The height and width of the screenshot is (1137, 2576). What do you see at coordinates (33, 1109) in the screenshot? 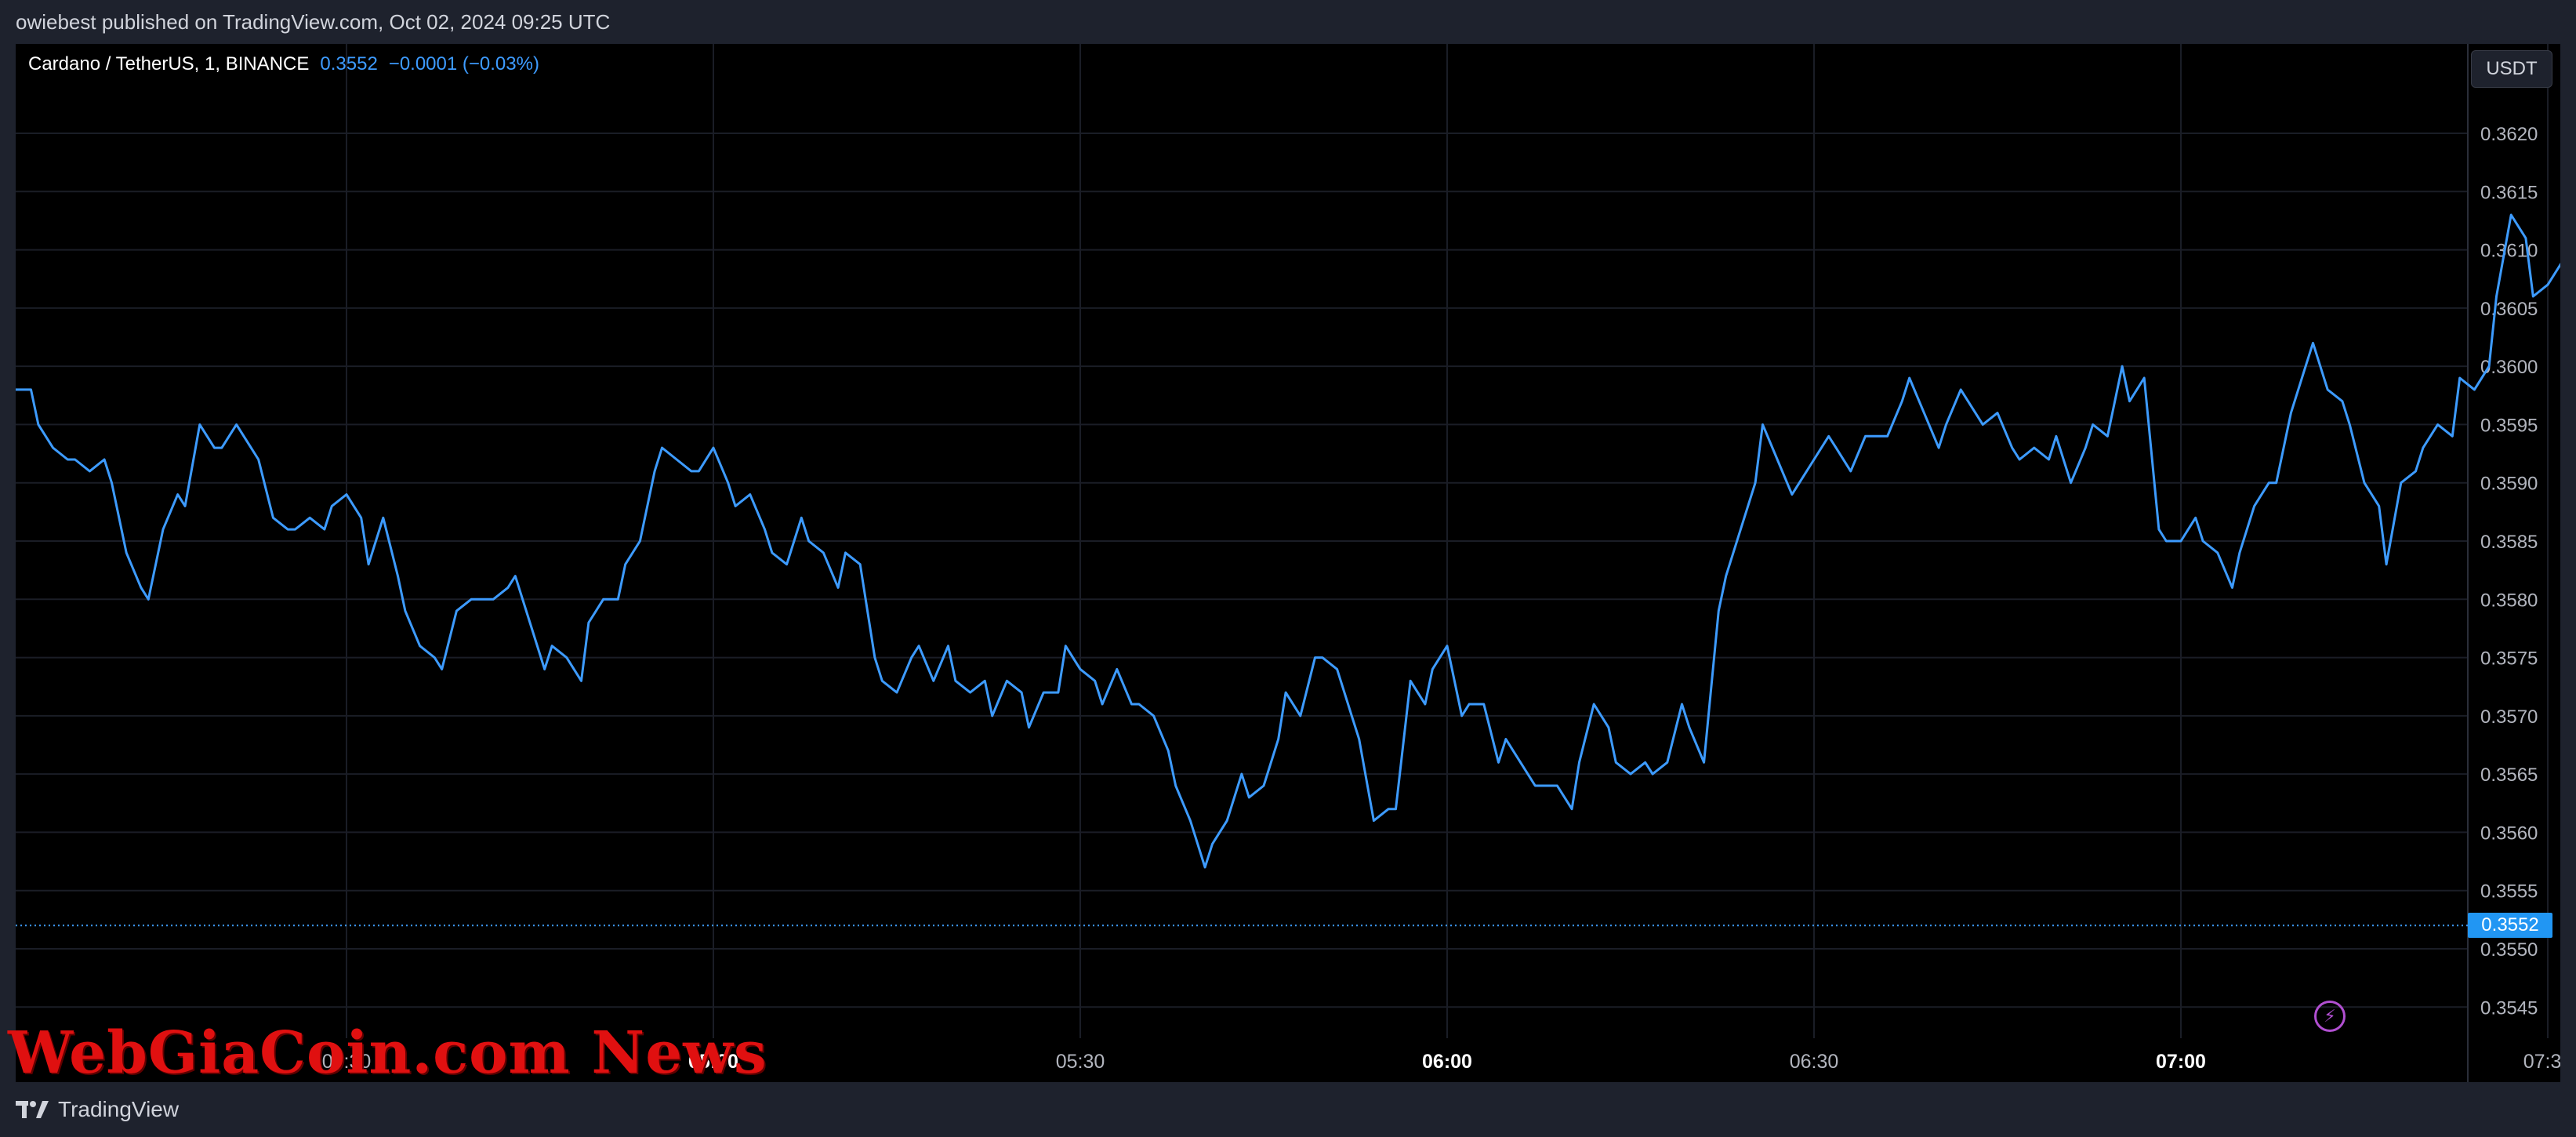
I see `tradingview-logo-icon` at bounding box center [33, 1109].